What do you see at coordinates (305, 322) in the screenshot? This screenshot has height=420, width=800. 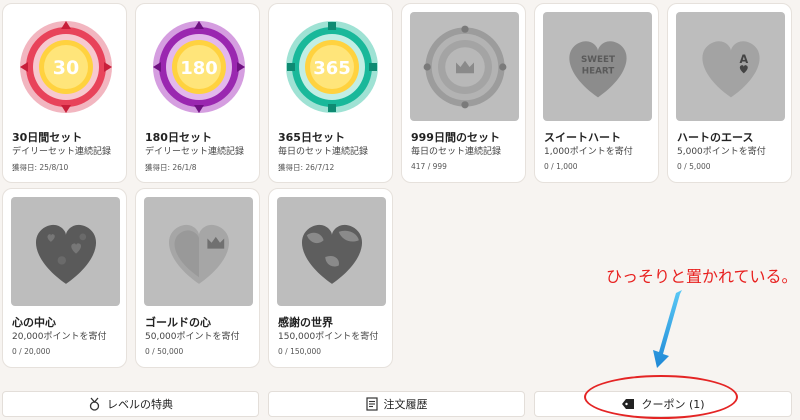 I see `card-title: 感謝の世界` at bounding box center [305, 322].